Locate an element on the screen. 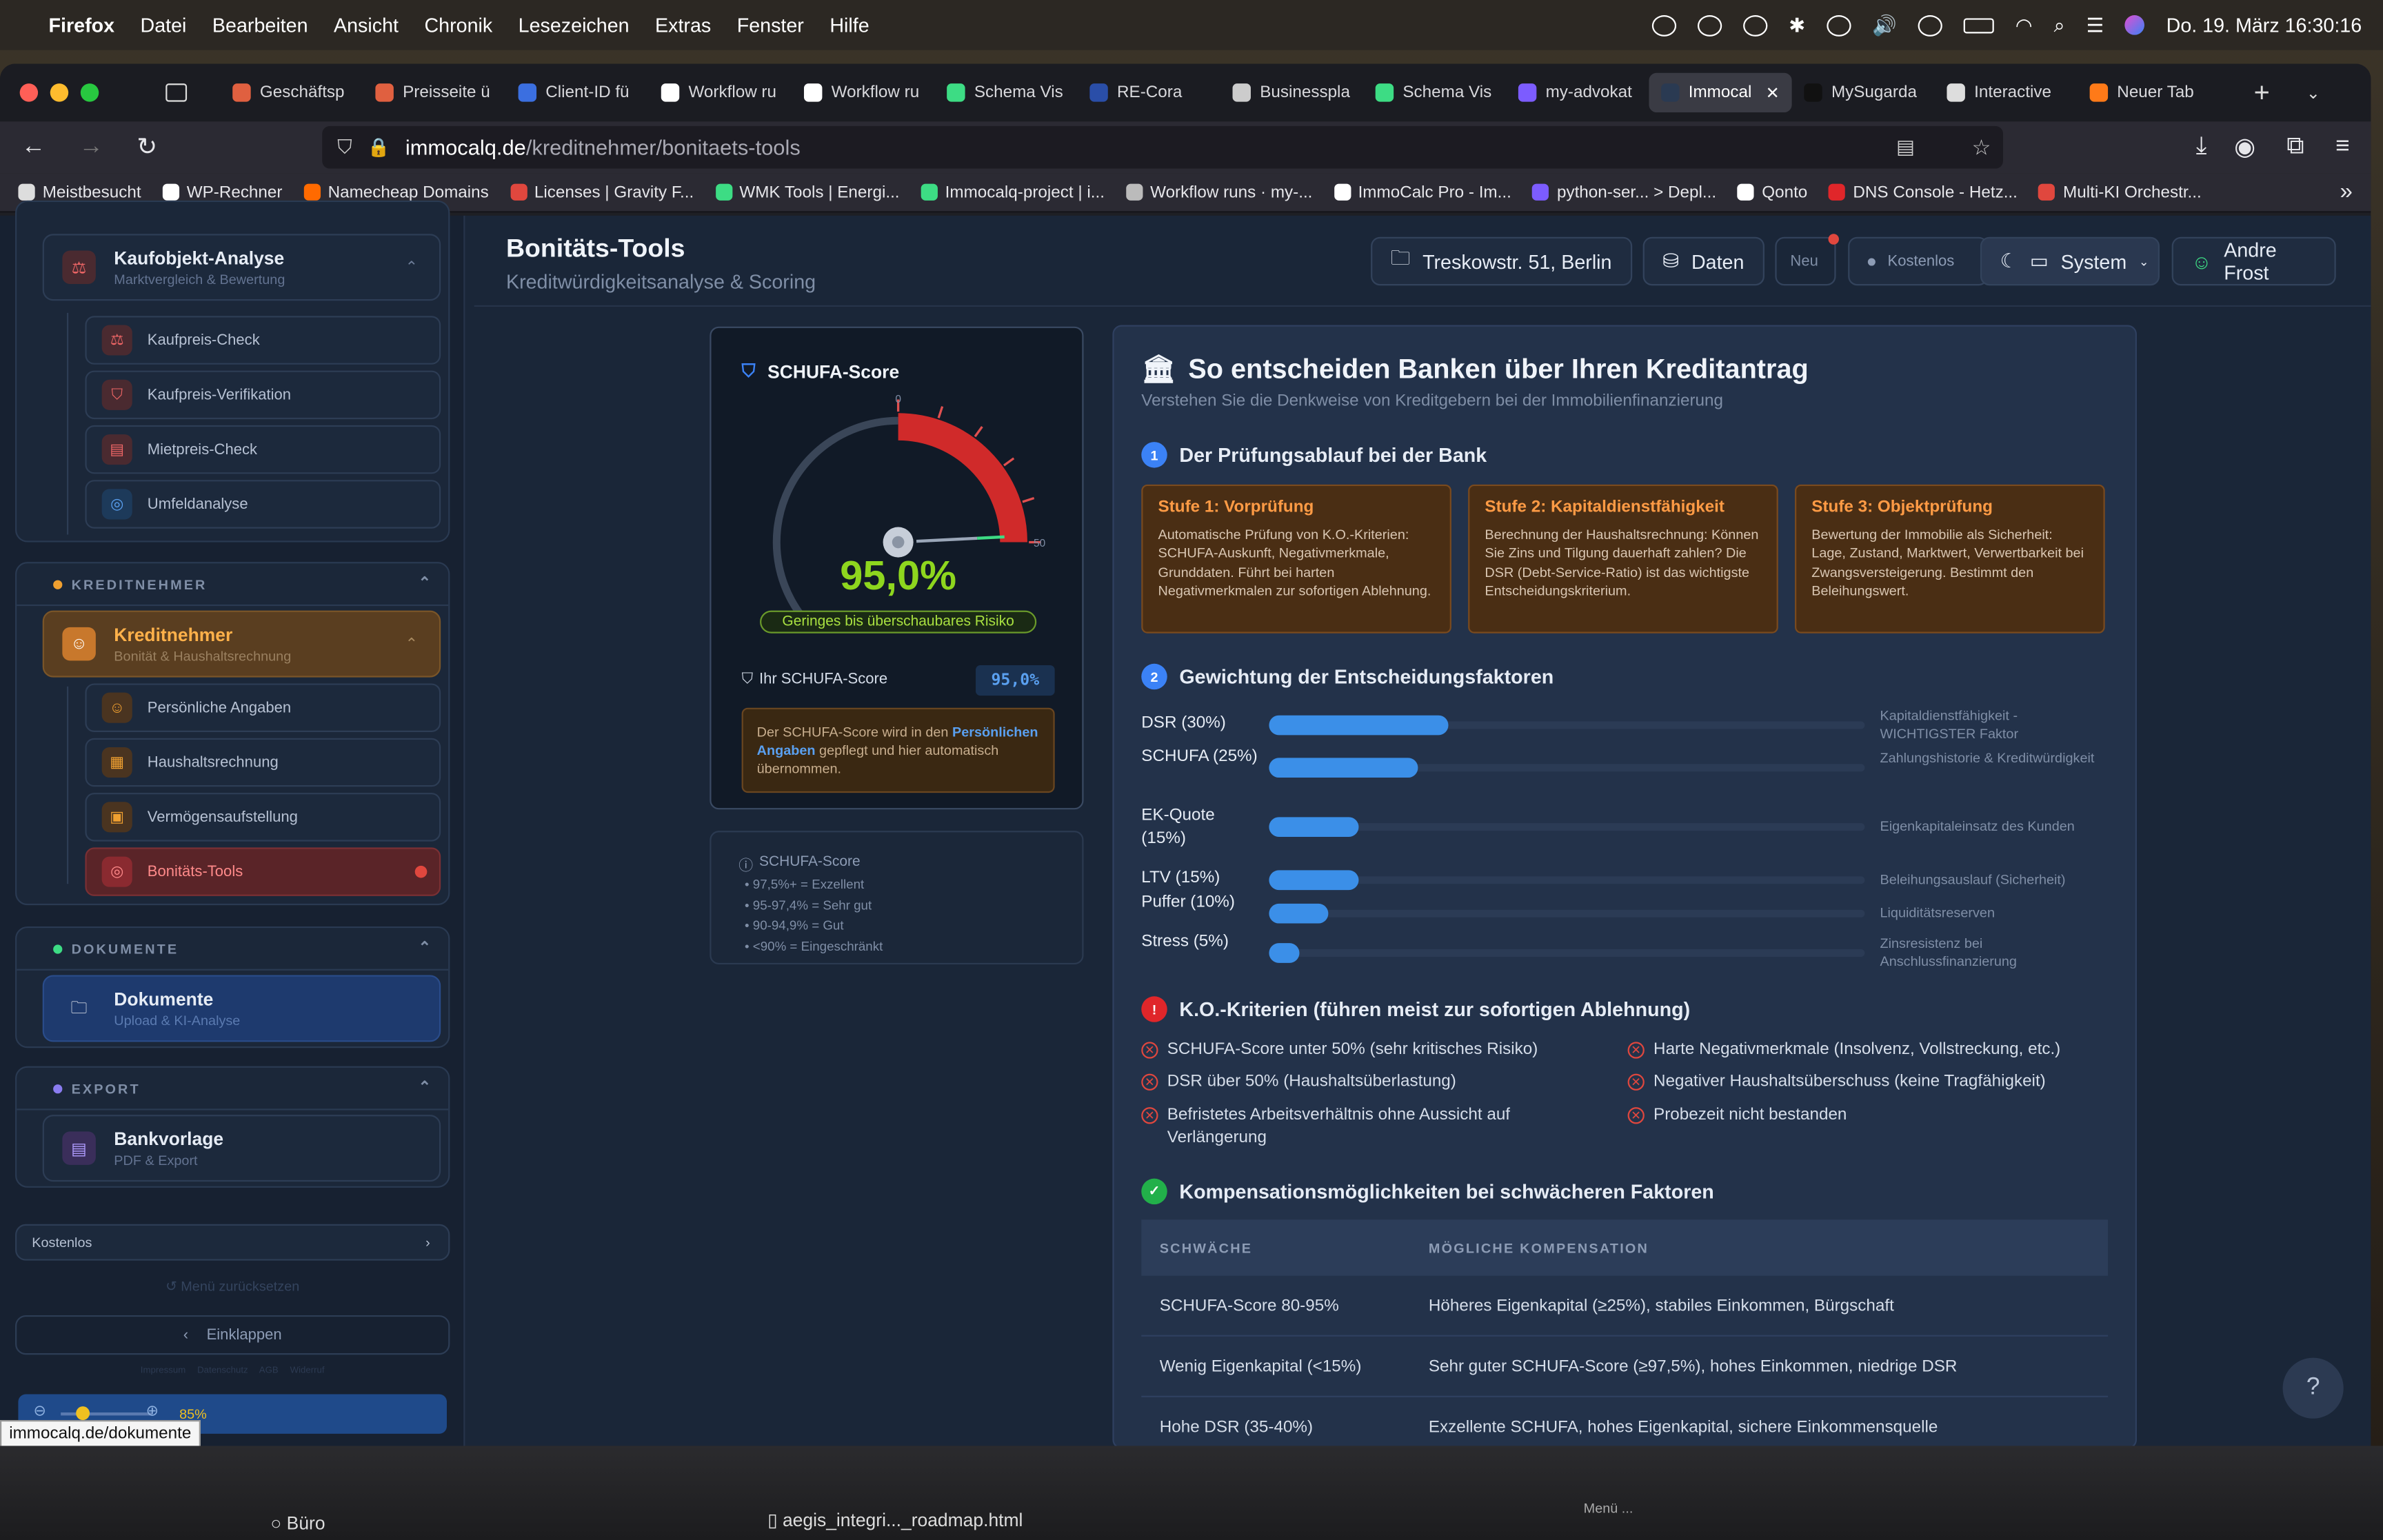 This screenshot has width=2383, height=1540. sidebar-item-persoenliche-angaben: ☺ Persönliche Angaben is located at coordinates (263, 708).